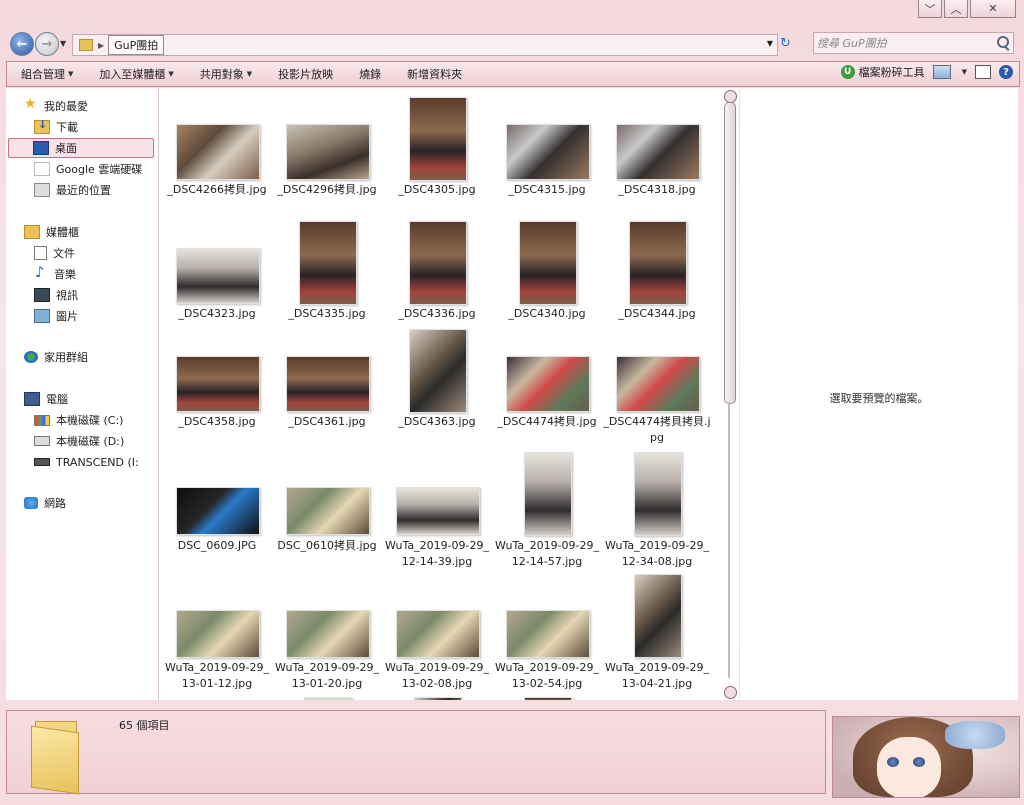  Describe the element at coordinates (437, 386) in the screenshot. I see `file-item: _DSC4363.jpg` at that location.